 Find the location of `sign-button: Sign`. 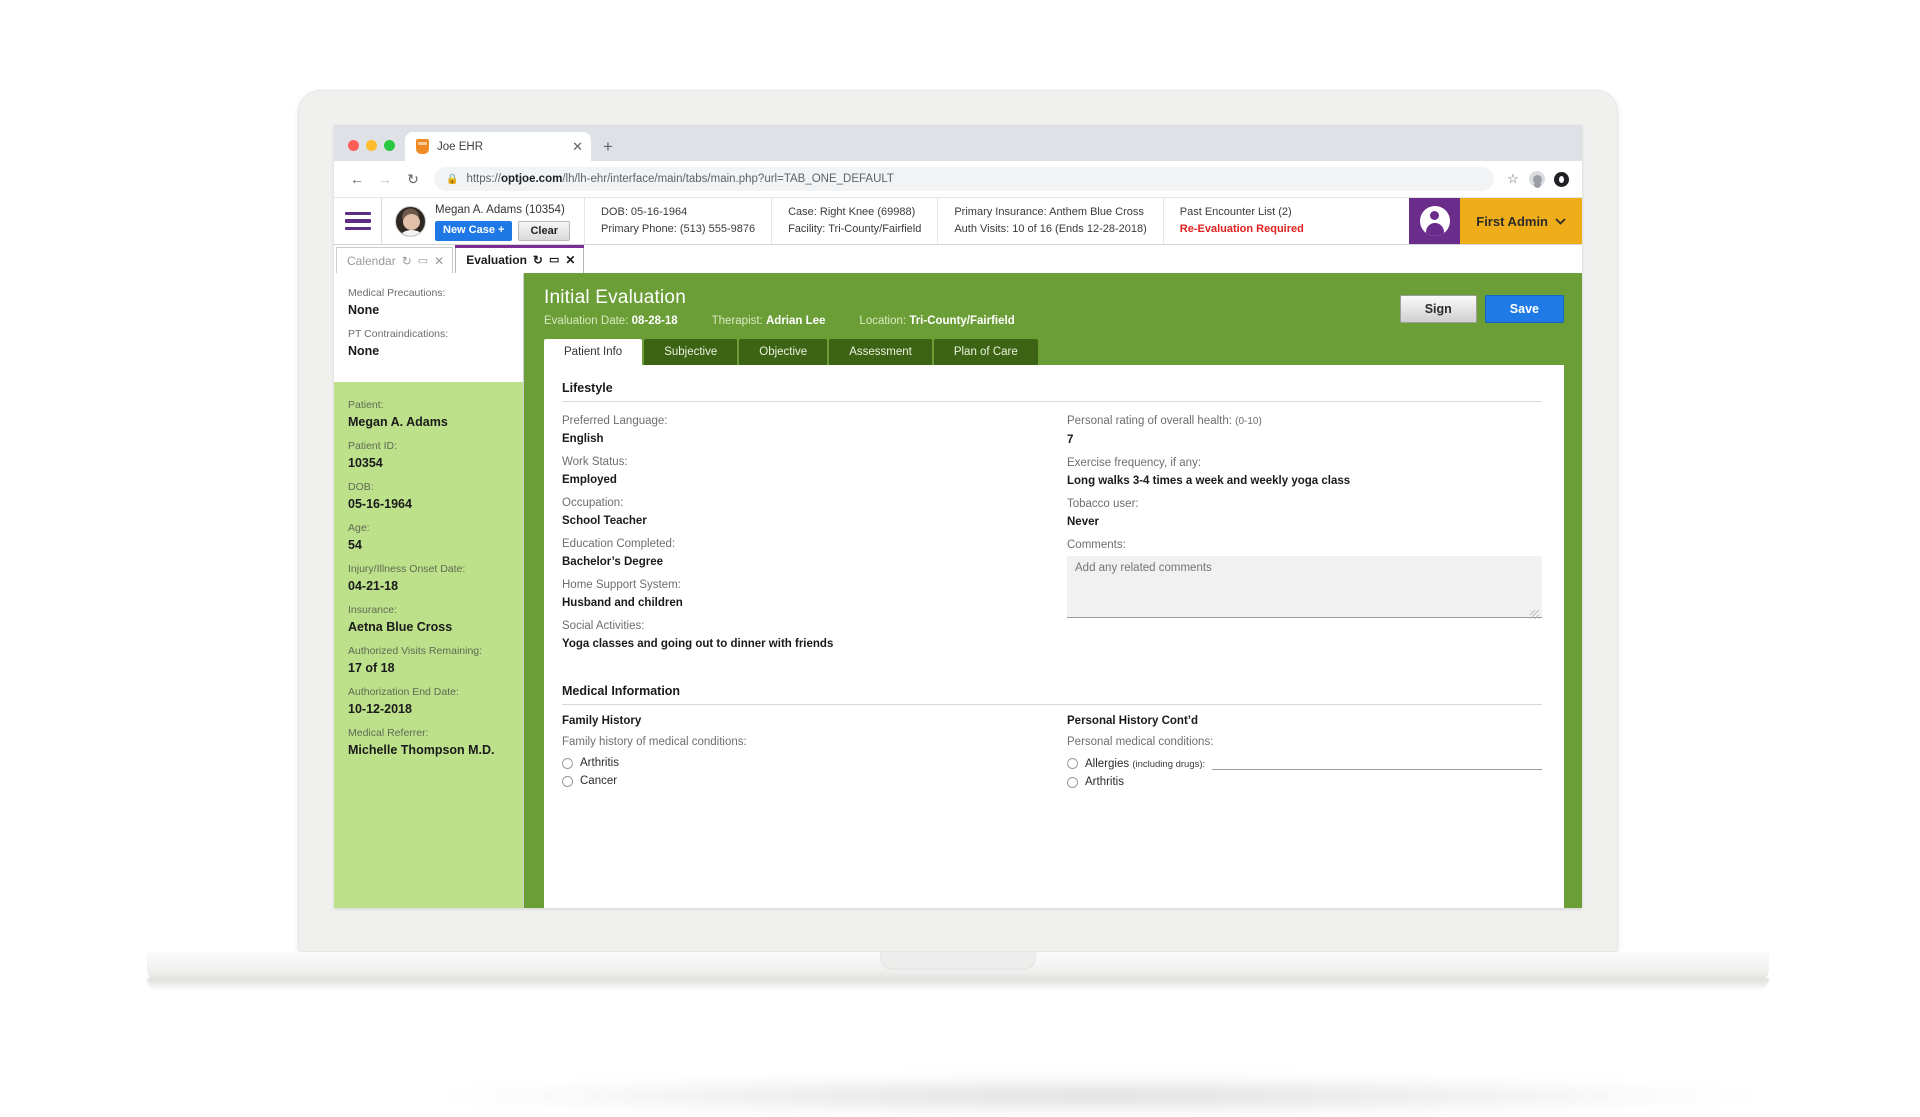

sign-button: Sign is located at coordinates (1438, 309).